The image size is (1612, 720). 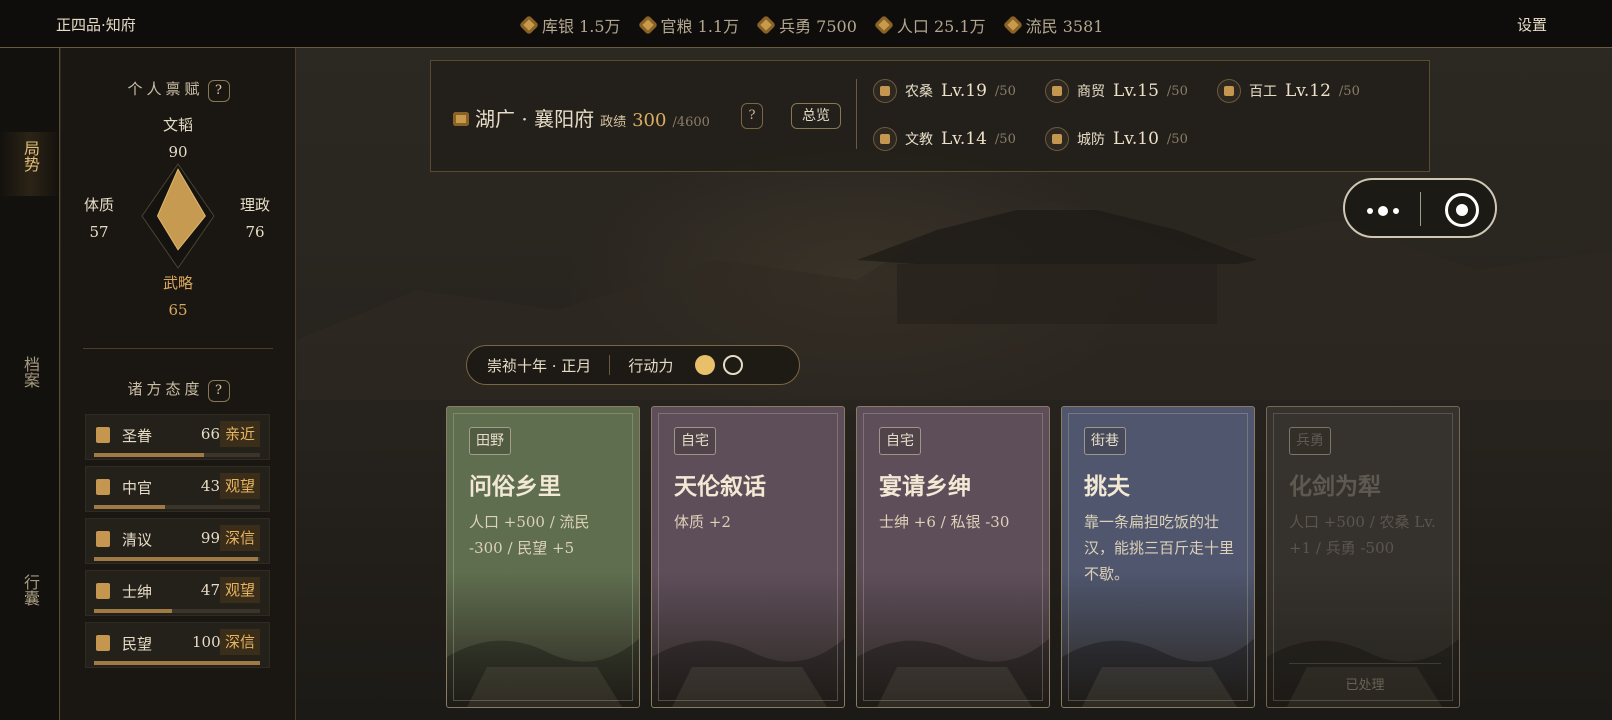 What do you see at coordinates (1310, 441) in the screenshot?
I see `card-tag: 兵勇` at bounding box center [1310, 441].